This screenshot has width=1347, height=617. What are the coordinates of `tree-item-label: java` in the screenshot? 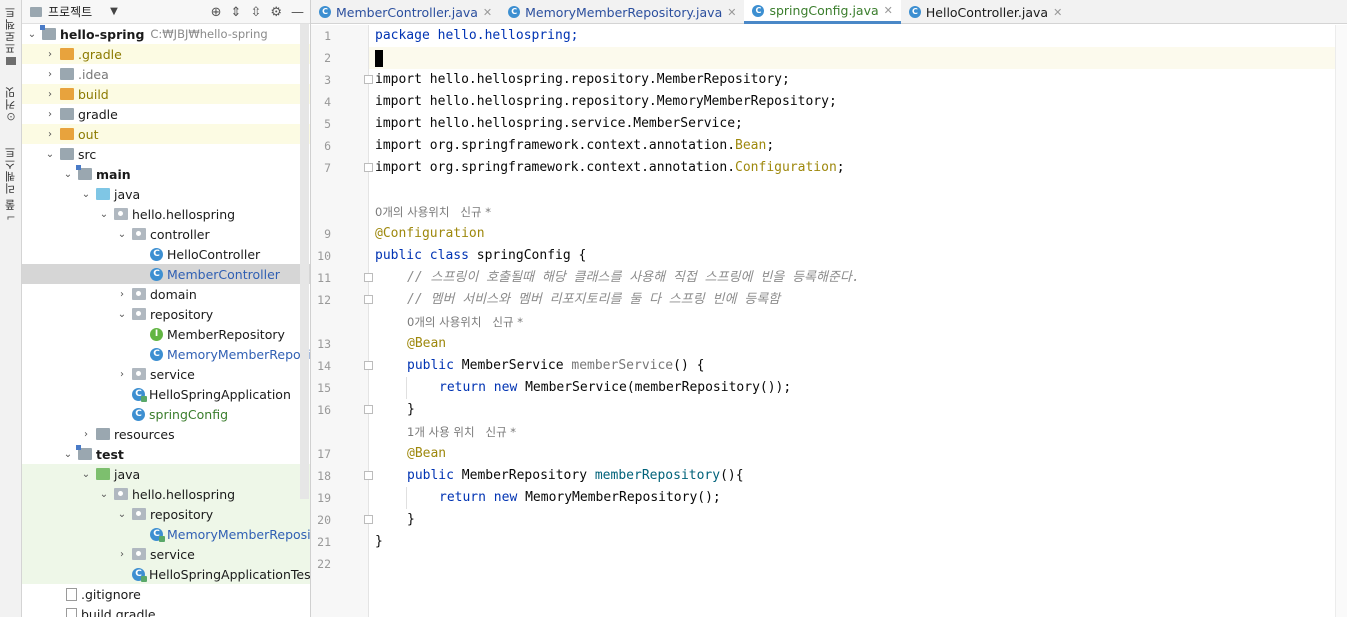 It's located at (127, 474).